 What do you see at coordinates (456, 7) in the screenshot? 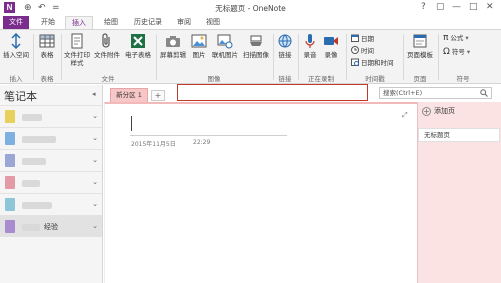
I see `minimize-button: —` at bounding box center [456, 7].